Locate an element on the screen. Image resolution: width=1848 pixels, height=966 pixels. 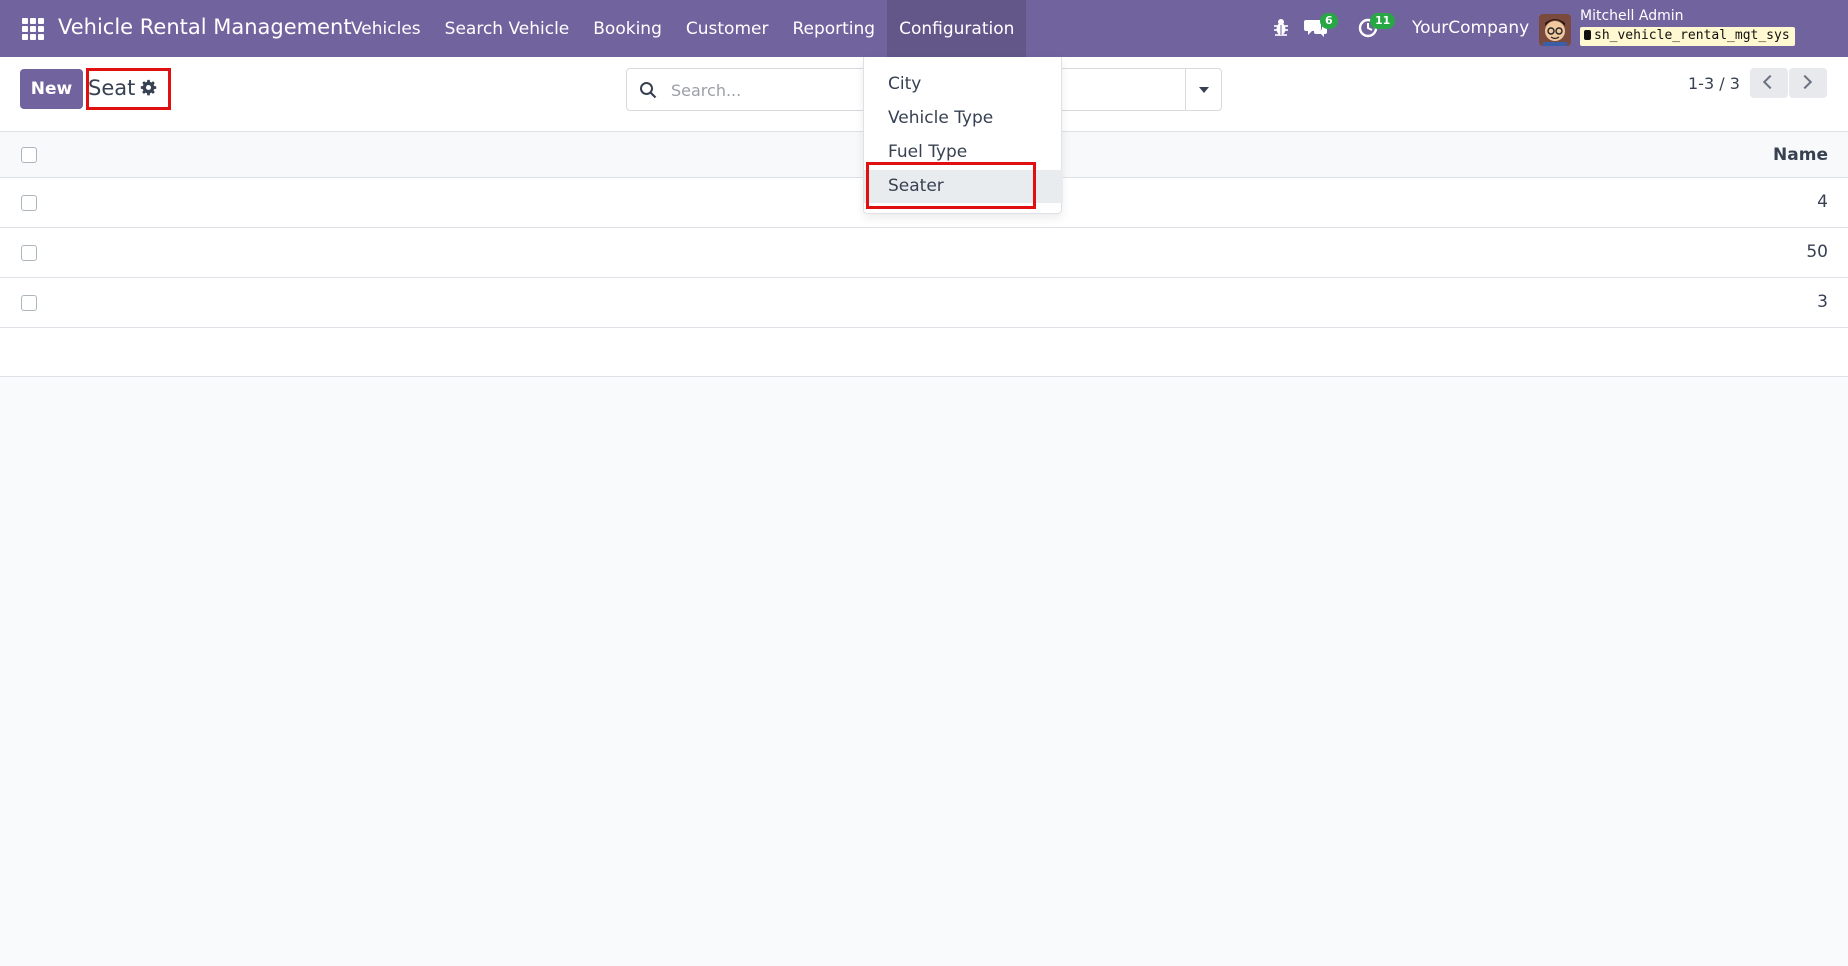
menu-customer: Customer is located at coordinates (727, 28).